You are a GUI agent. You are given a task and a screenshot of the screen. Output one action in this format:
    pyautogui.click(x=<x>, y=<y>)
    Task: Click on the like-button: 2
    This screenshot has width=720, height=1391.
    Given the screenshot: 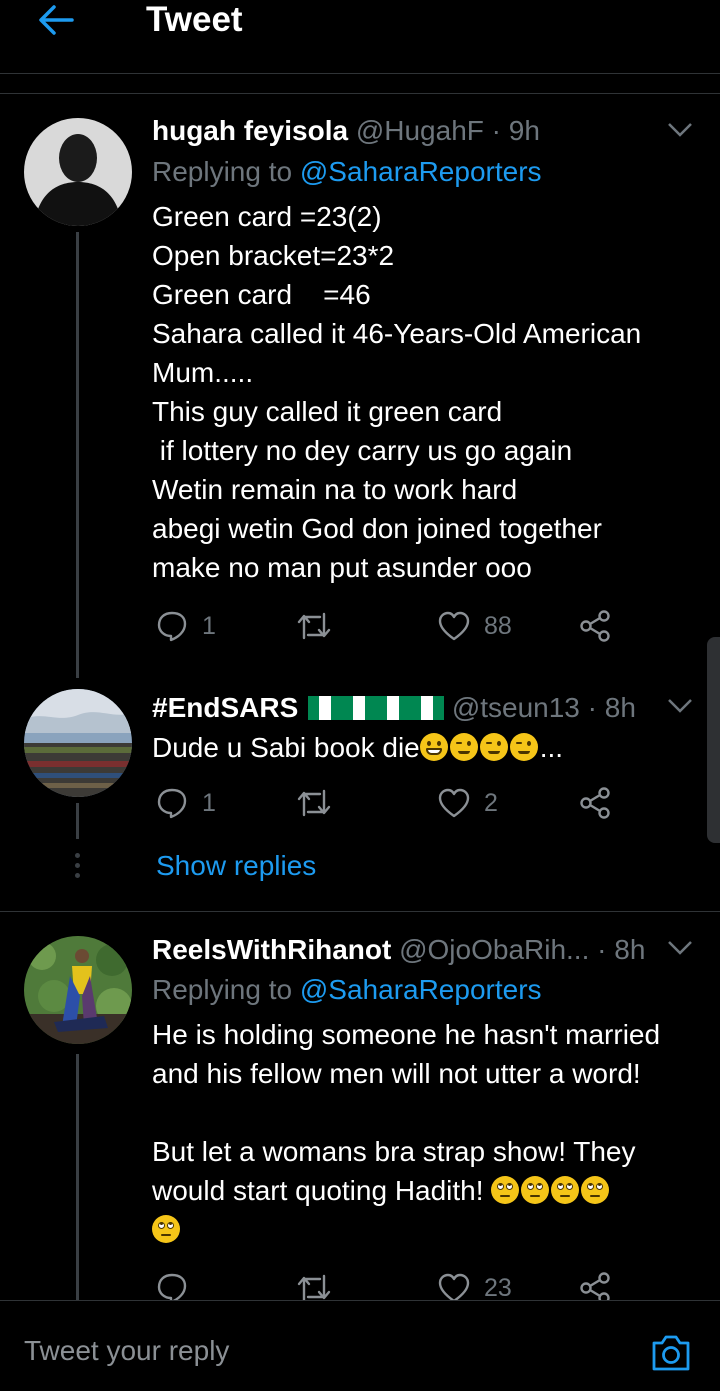 What is the action you would take?
    pyautogui.click(x=468, y=803)
    